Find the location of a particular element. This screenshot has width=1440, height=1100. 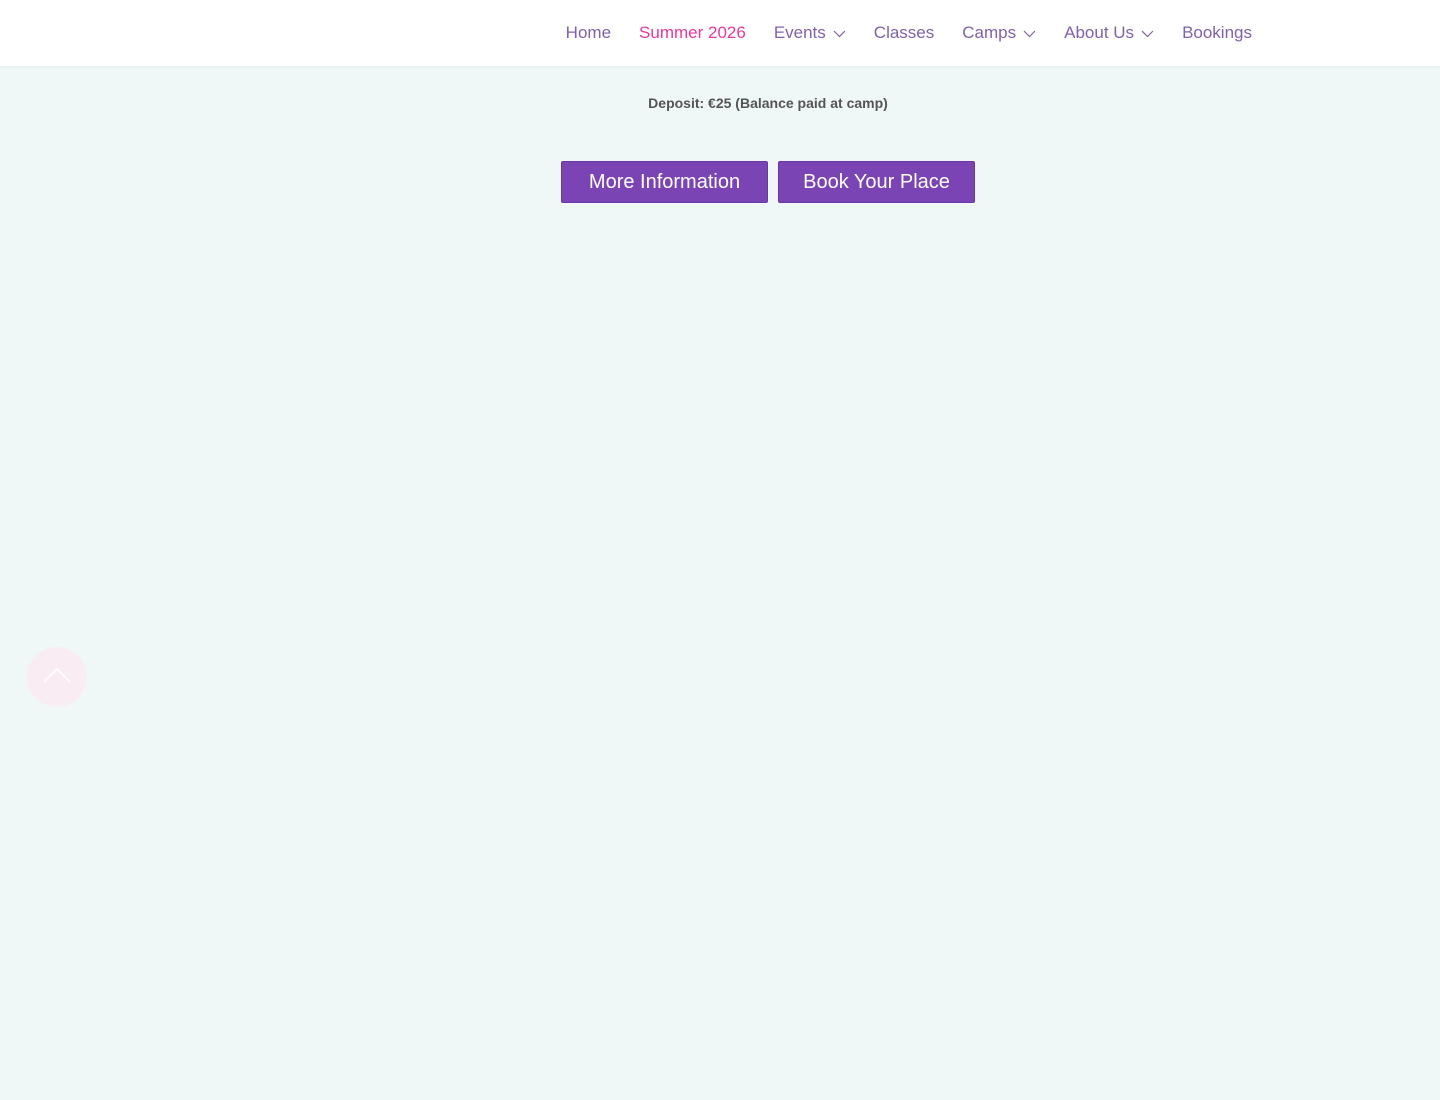

nav-item-label: Summer 2026 is located at coordinates (692, 32).